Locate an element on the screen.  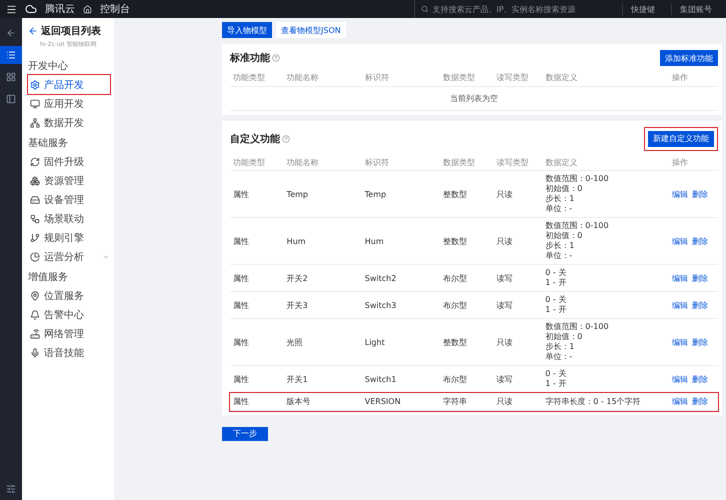
back-arrow-icon is located at coordinates (33, 31).